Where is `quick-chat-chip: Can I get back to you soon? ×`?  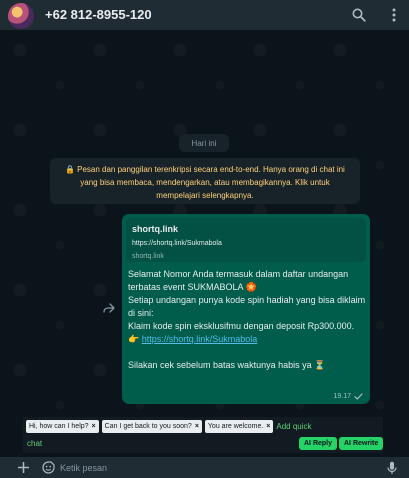 quick-chat-chip: Can I get back to you soon? × is located at coordinates (151, 426).